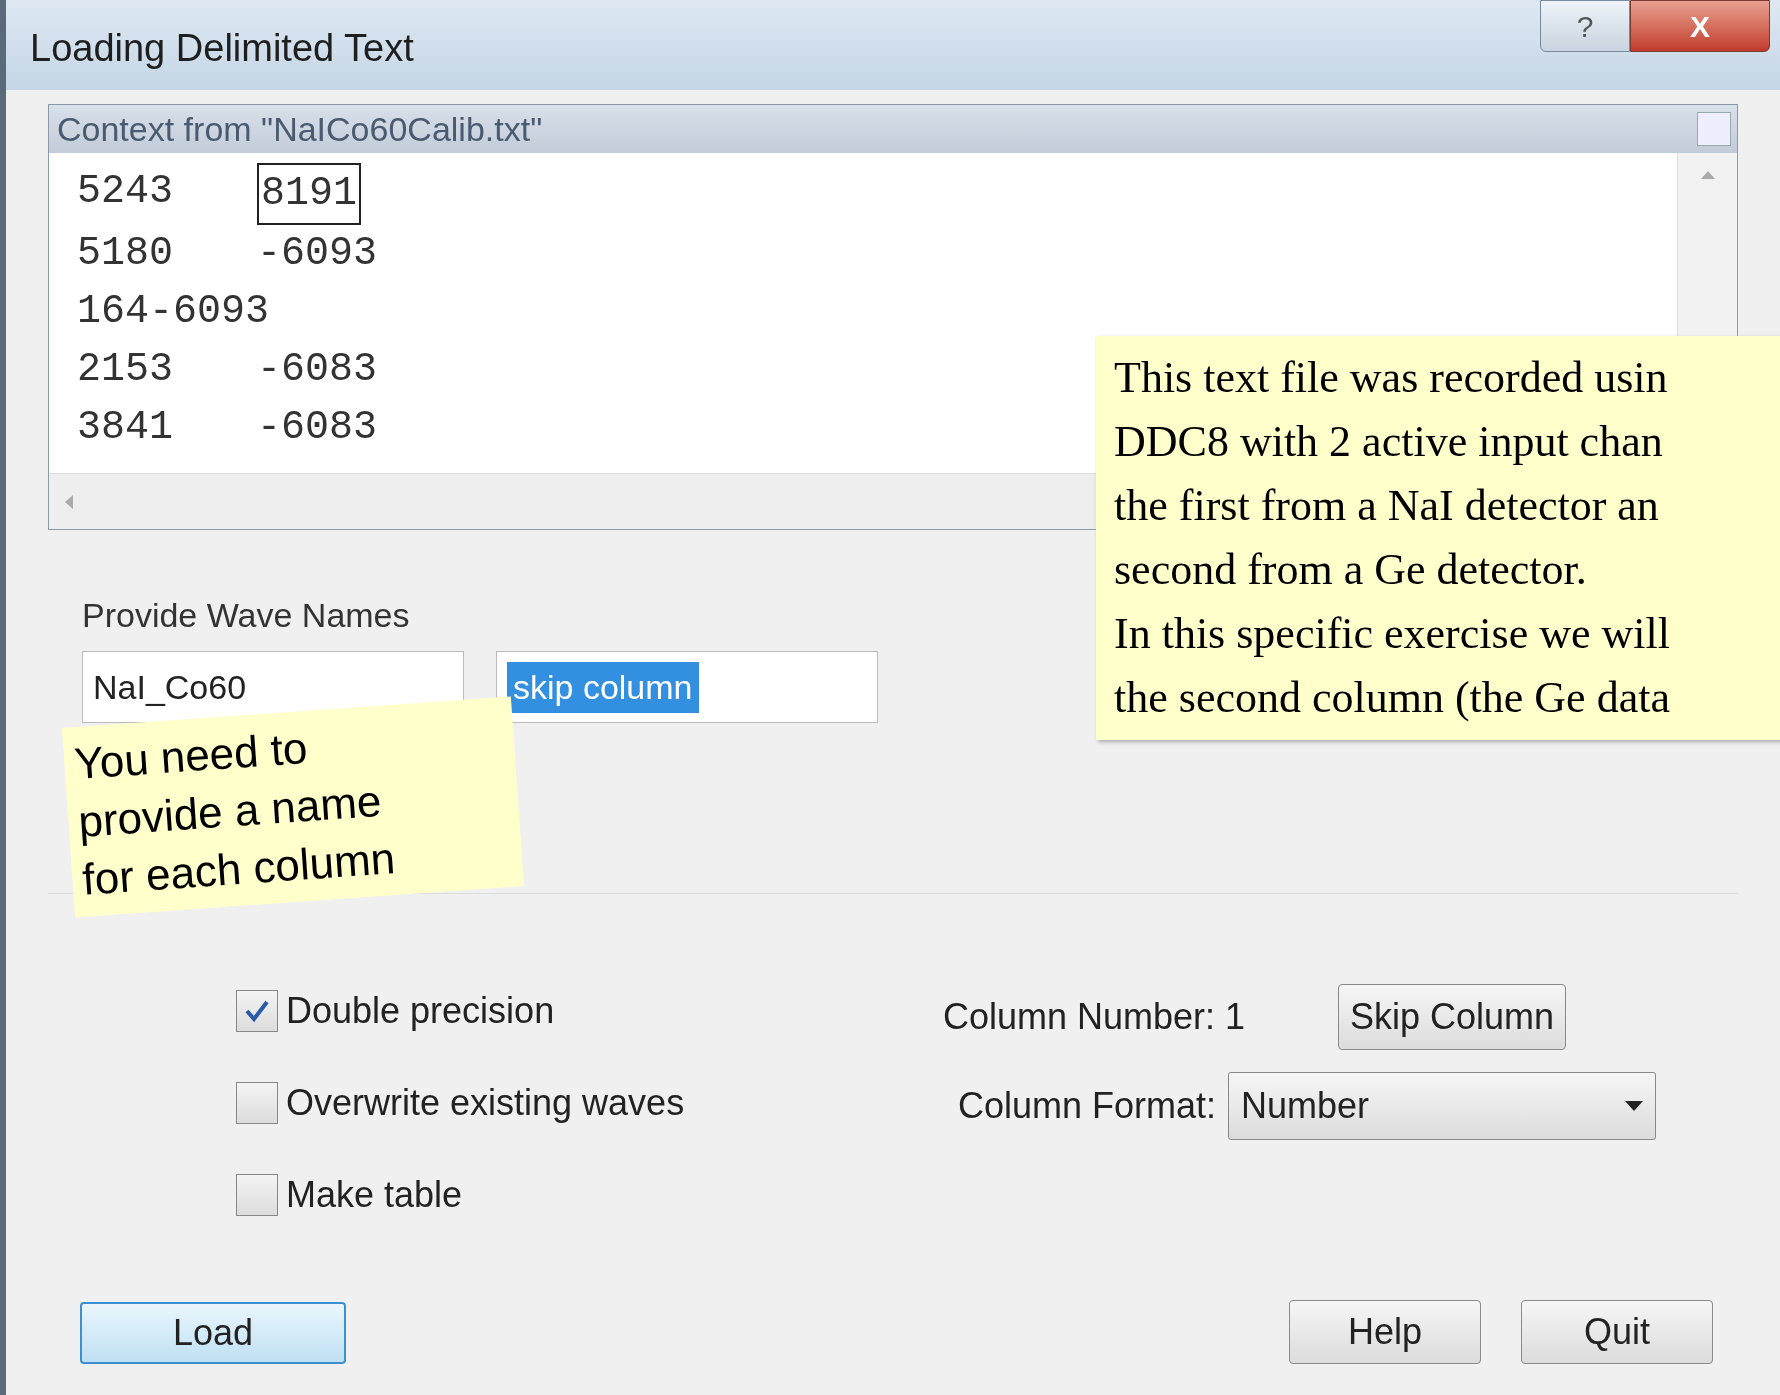 This screenshot has width=1780, height=1395. What do you see at coordinates (125, 192) in the screenshot?
I see `data-value: 5243` at bounding box center [125, 192].